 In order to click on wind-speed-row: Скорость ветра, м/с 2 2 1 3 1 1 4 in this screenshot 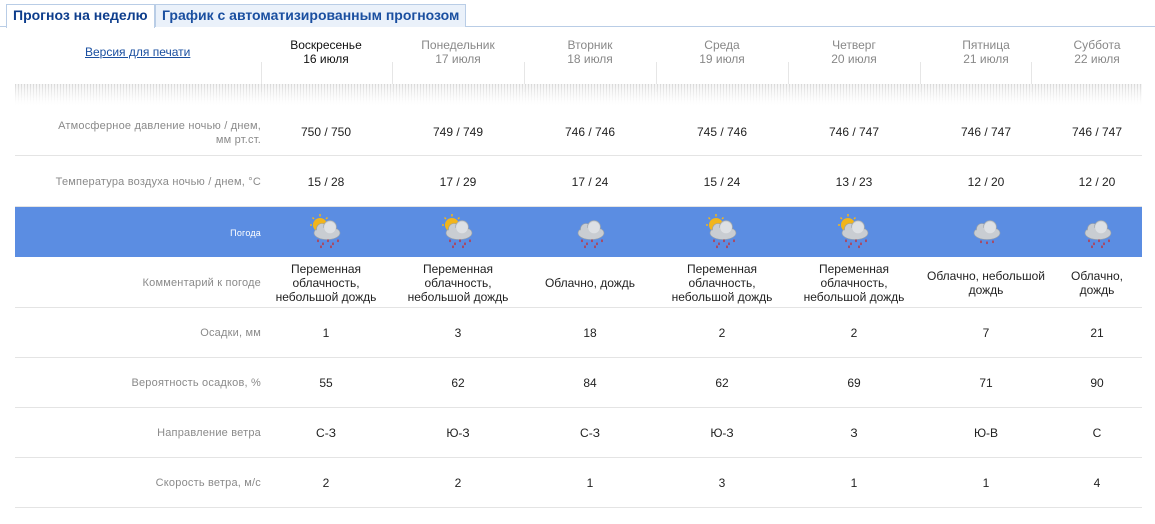, I will do `click(578, 483)`.